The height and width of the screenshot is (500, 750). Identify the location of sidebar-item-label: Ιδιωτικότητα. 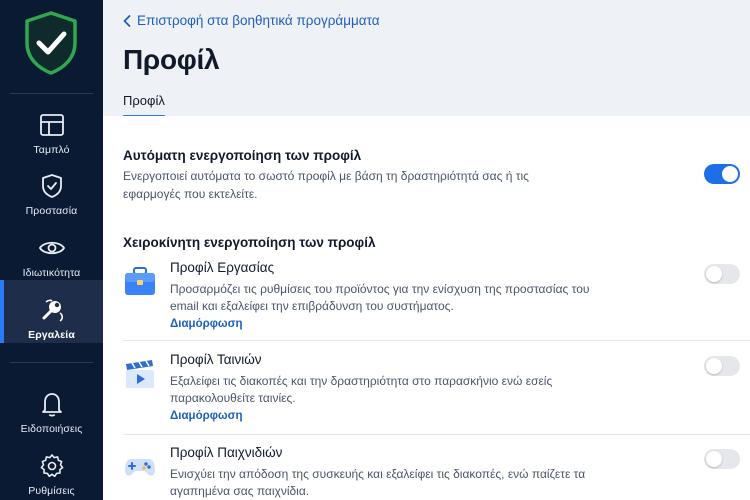
(51, 273).